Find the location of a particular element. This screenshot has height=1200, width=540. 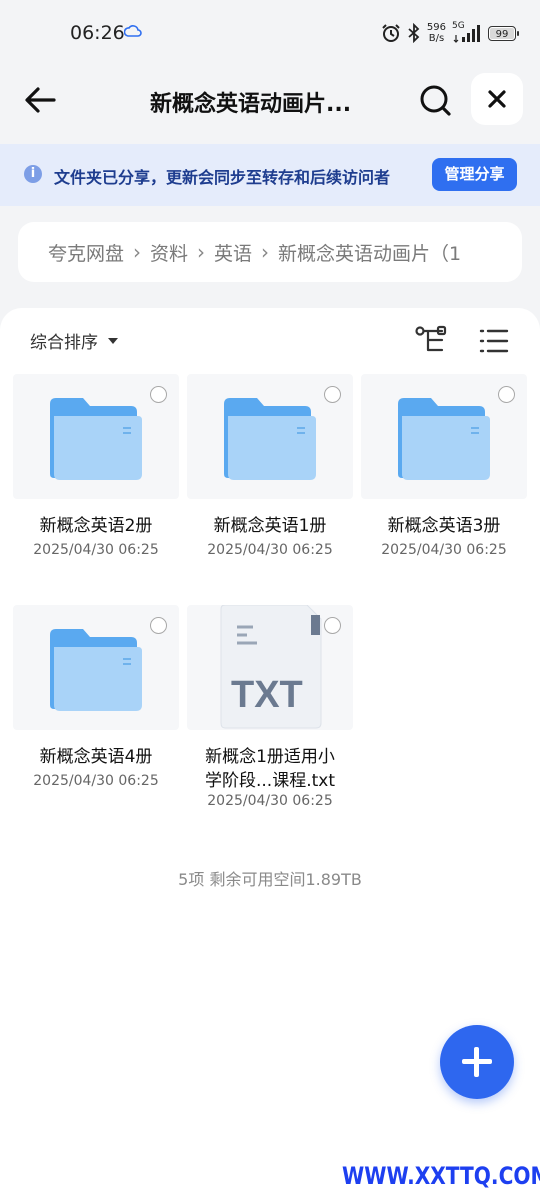

network-speed-unit: B/s is located at coordinates (436, 38).